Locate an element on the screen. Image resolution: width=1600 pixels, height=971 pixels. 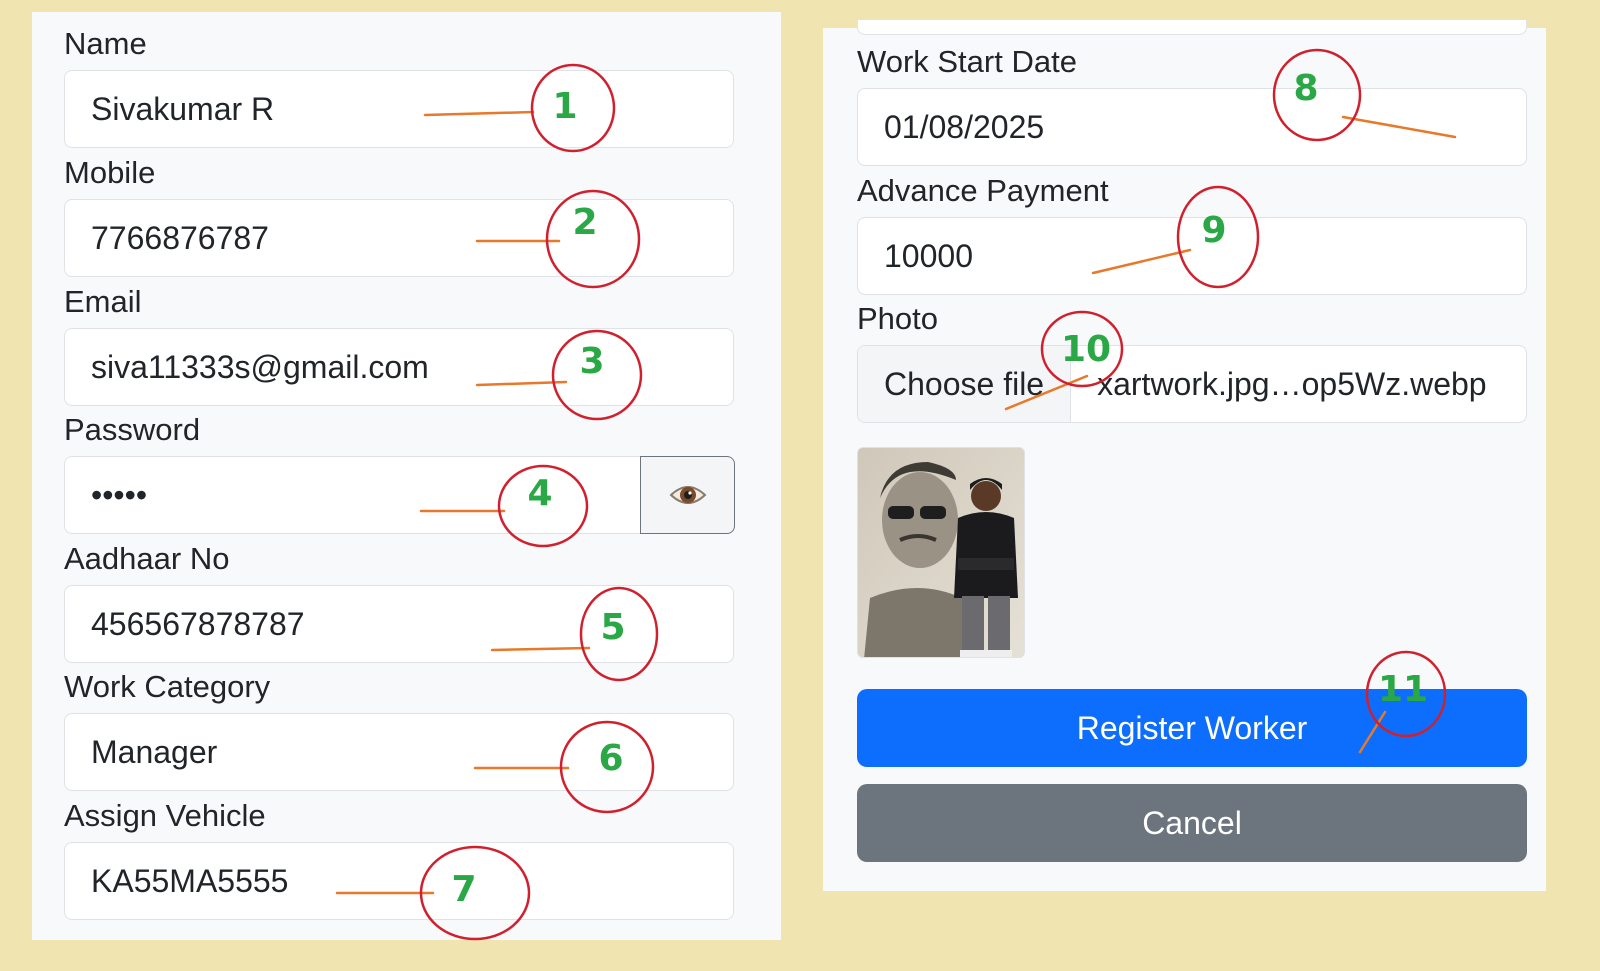
photo-preview-image is located at coordinates (941, 552).